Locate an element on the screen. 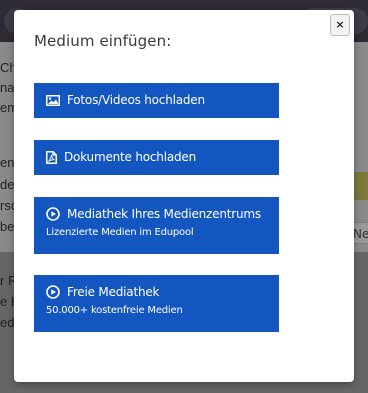 This screenshot has width=368, height=393. background-text: en is located at coordinates (7, 162).